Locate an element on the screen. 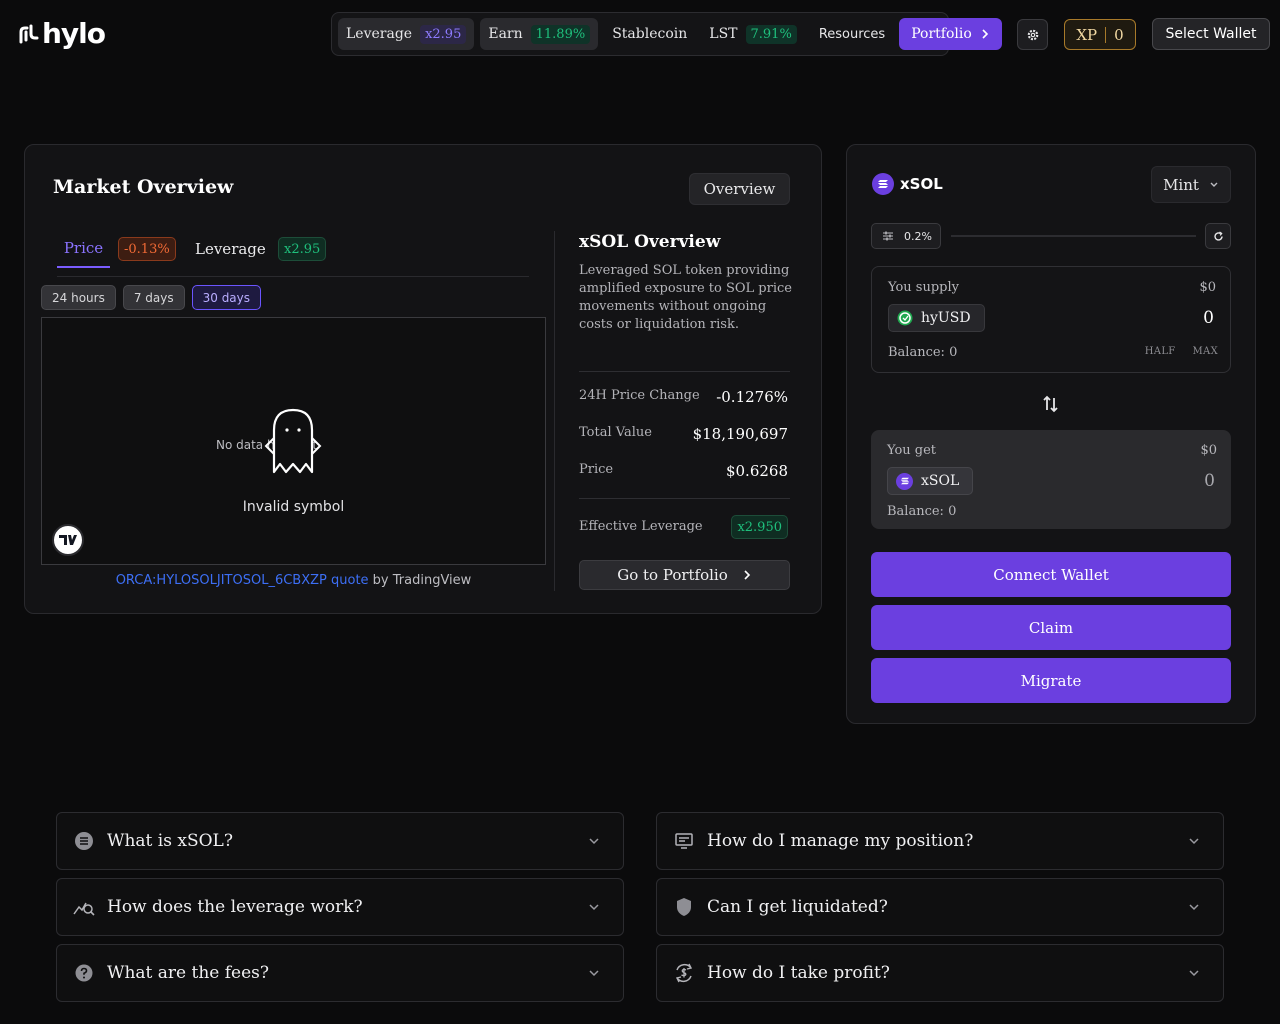  nav-stablecoin-label: Stablecoin is located at coordinates (650, 34).